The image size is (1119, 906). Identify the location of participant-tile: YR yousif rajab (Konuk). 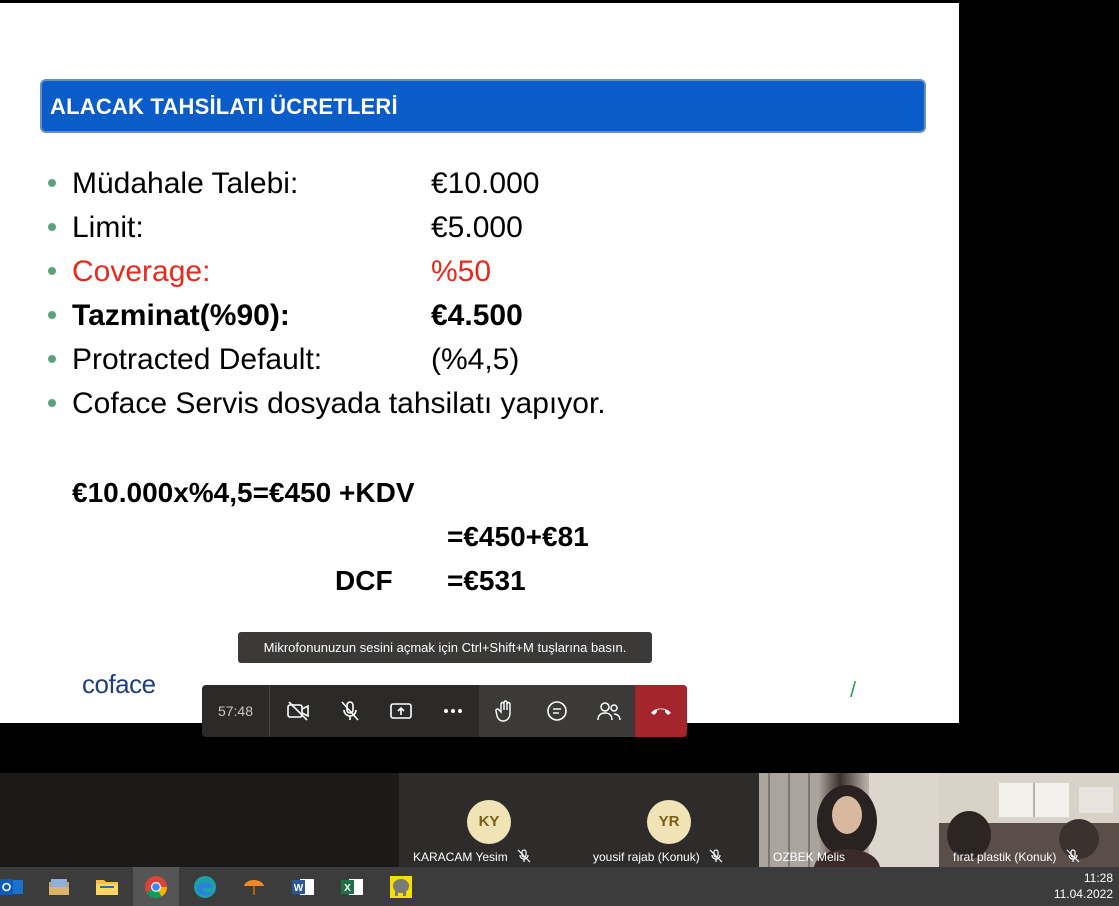
(669, 820).